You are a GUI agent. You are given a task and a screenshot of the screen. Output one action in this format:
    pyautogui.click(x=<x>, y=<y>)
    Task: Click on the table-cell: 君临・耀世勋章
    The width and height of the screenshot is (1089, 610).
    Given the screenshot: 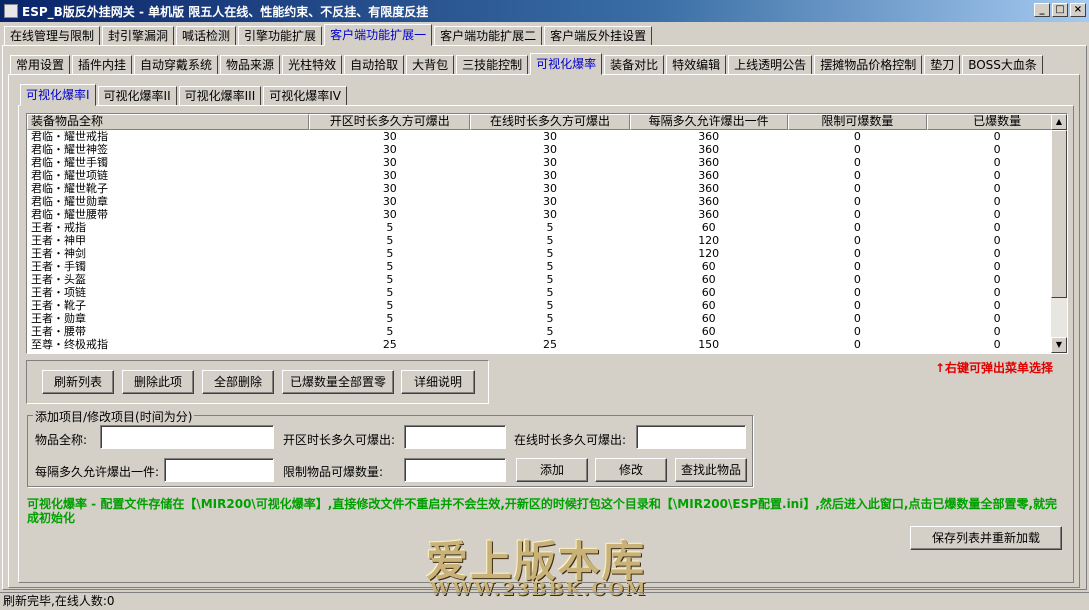 What is the action you would take?
    pyautogui.click(x=69, y=201)
    